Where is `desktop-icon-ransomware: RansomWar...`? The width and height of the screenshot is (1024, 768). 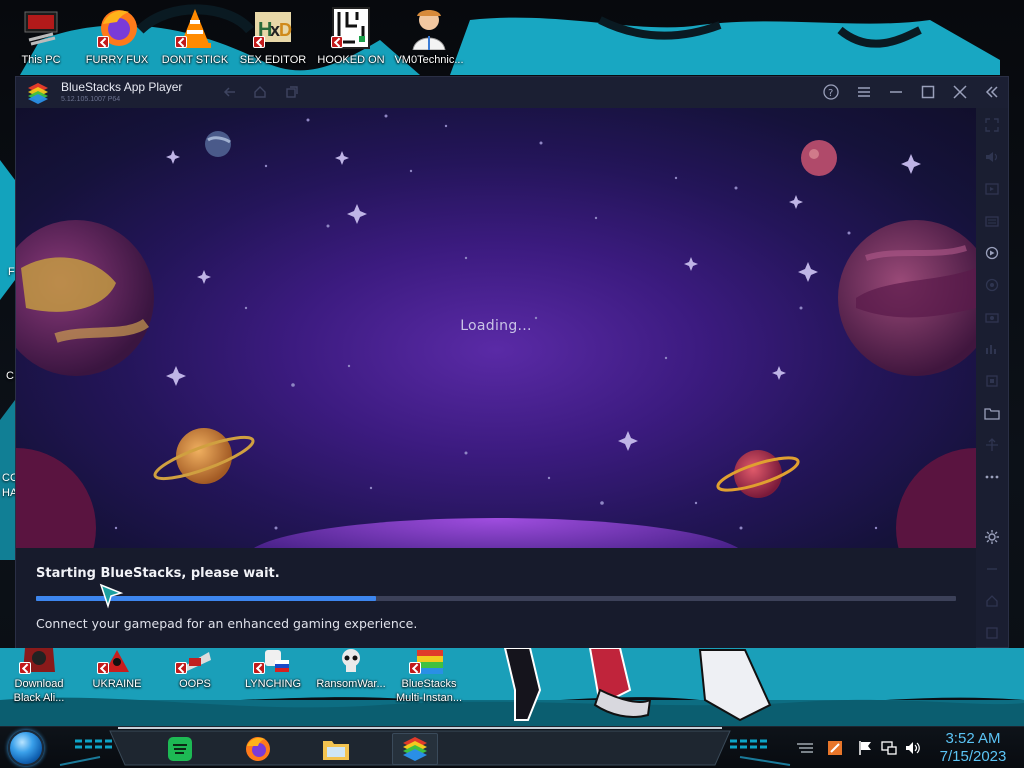 desktop-icon-ransomware: RansomWar... is located at coordinates (351, 669).